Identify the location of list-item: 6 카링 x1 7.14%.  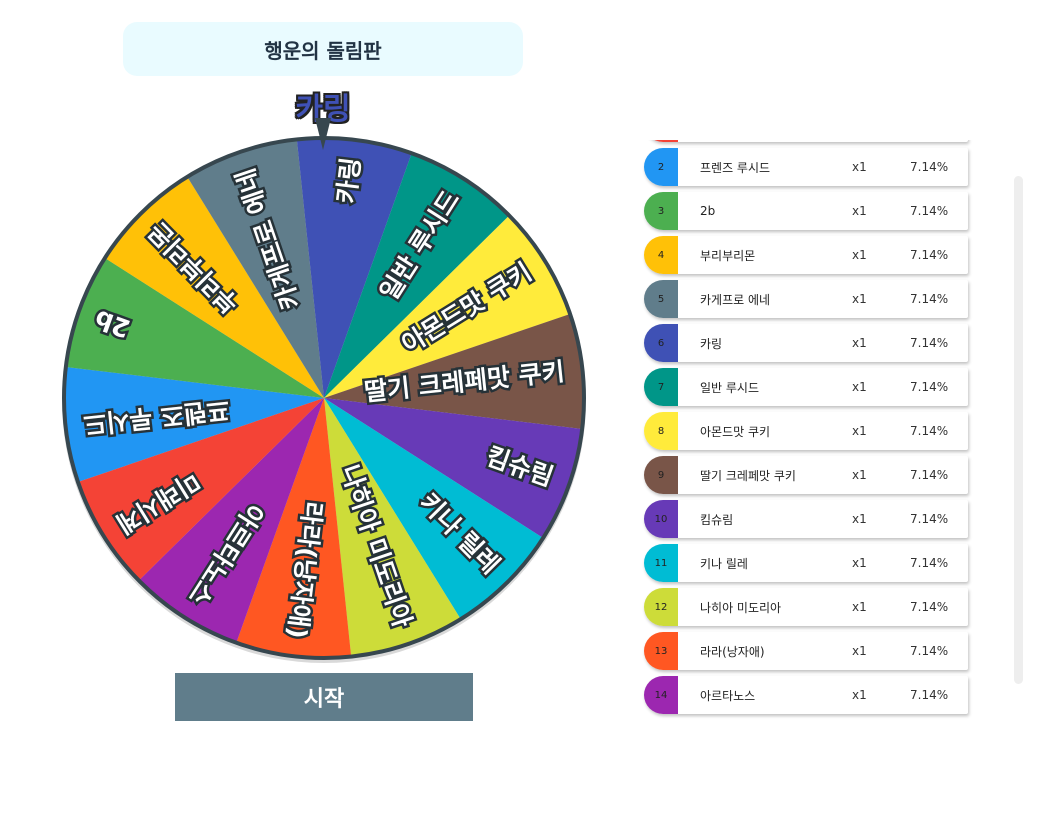
(806, 343).